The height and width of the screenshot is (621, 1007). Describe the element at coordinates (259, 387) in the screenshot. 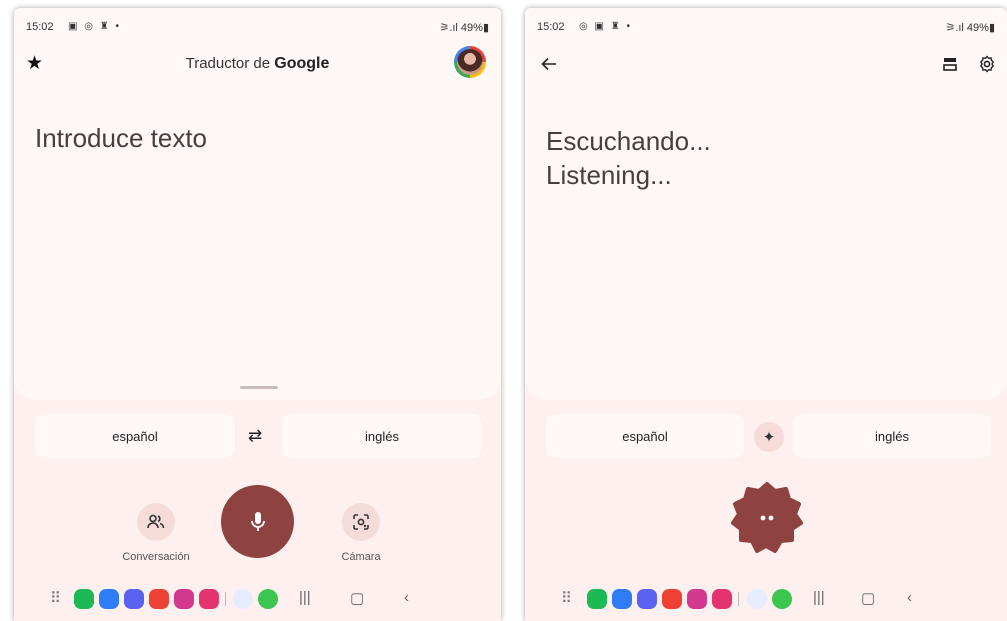

I see `drag-handle` at that location.